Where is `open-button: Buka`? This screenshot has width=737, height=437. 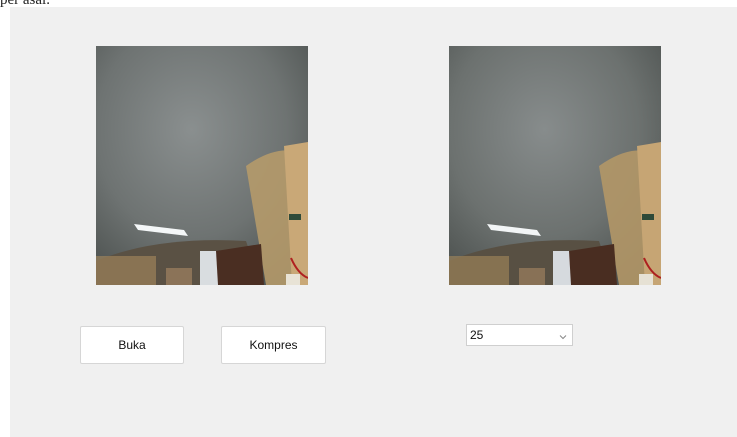
open-button: Buka is located at coordinates (132, 345).